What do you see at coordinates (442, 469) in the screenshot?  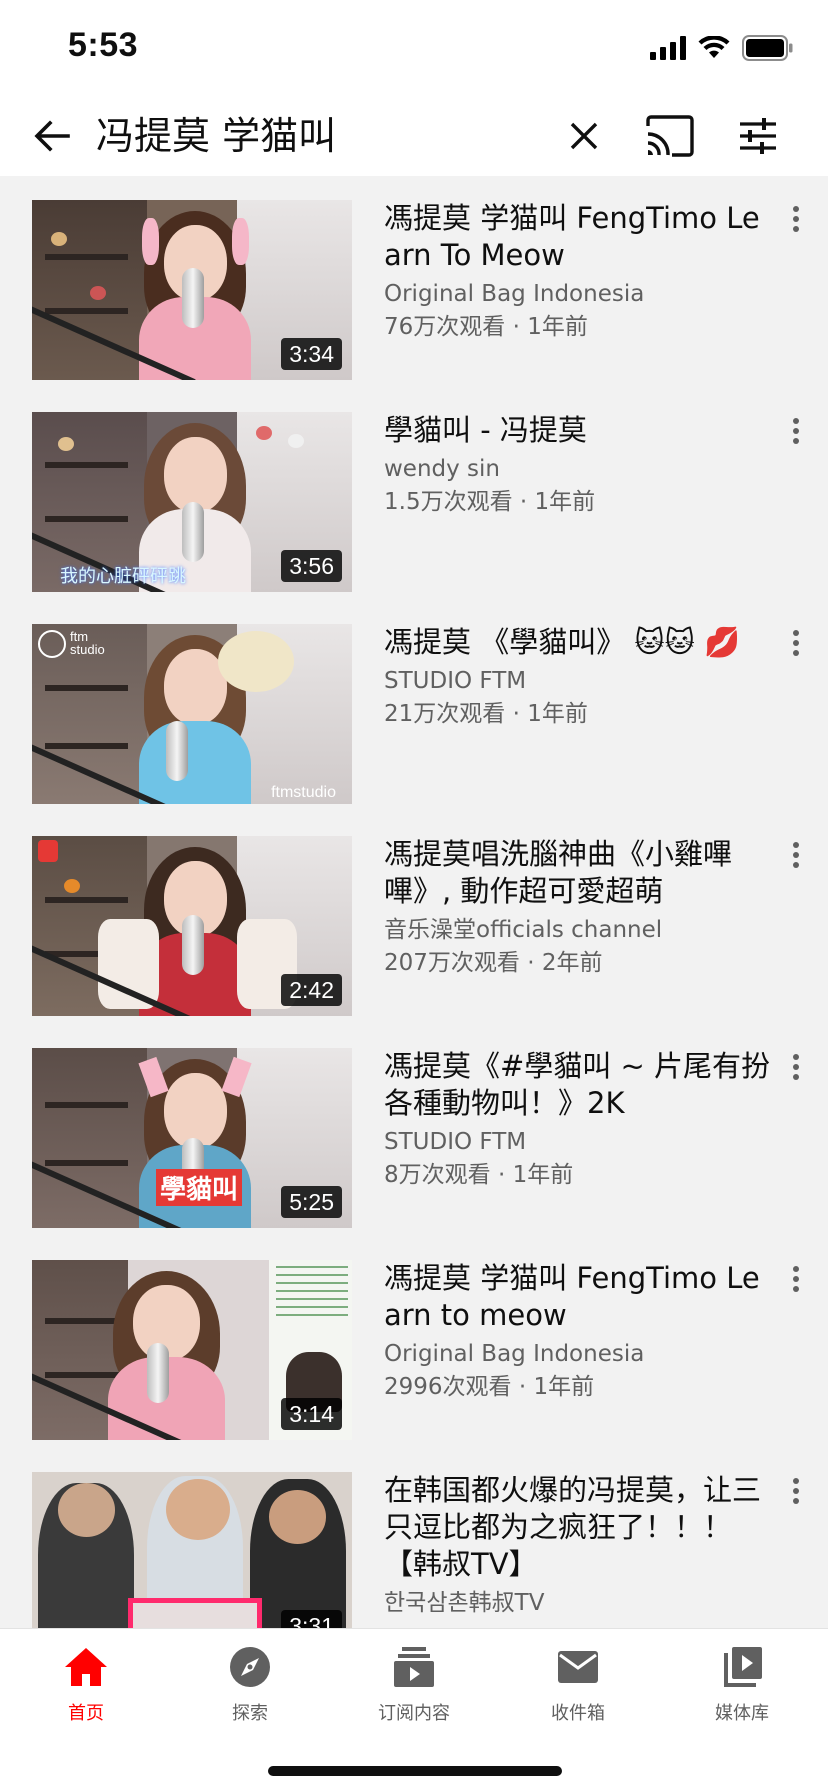 I see `channel-name: wendy sin` at bounding box center [442, 469].